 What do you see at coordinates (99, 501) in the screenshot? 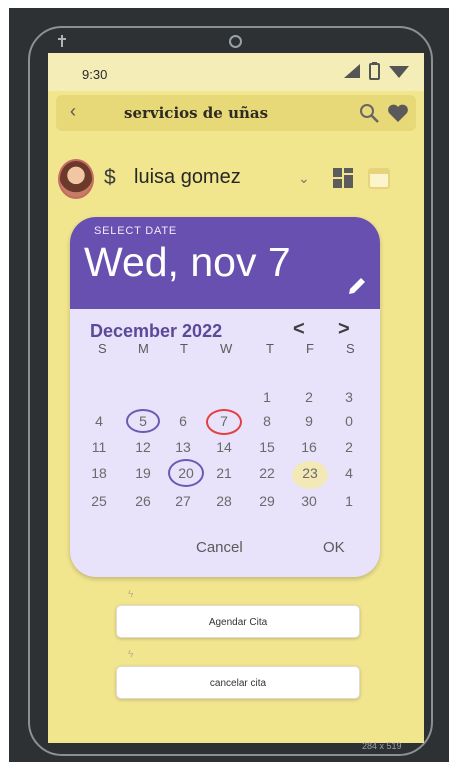
I see `calendar-day: 25` at bounding box center [99, 501].